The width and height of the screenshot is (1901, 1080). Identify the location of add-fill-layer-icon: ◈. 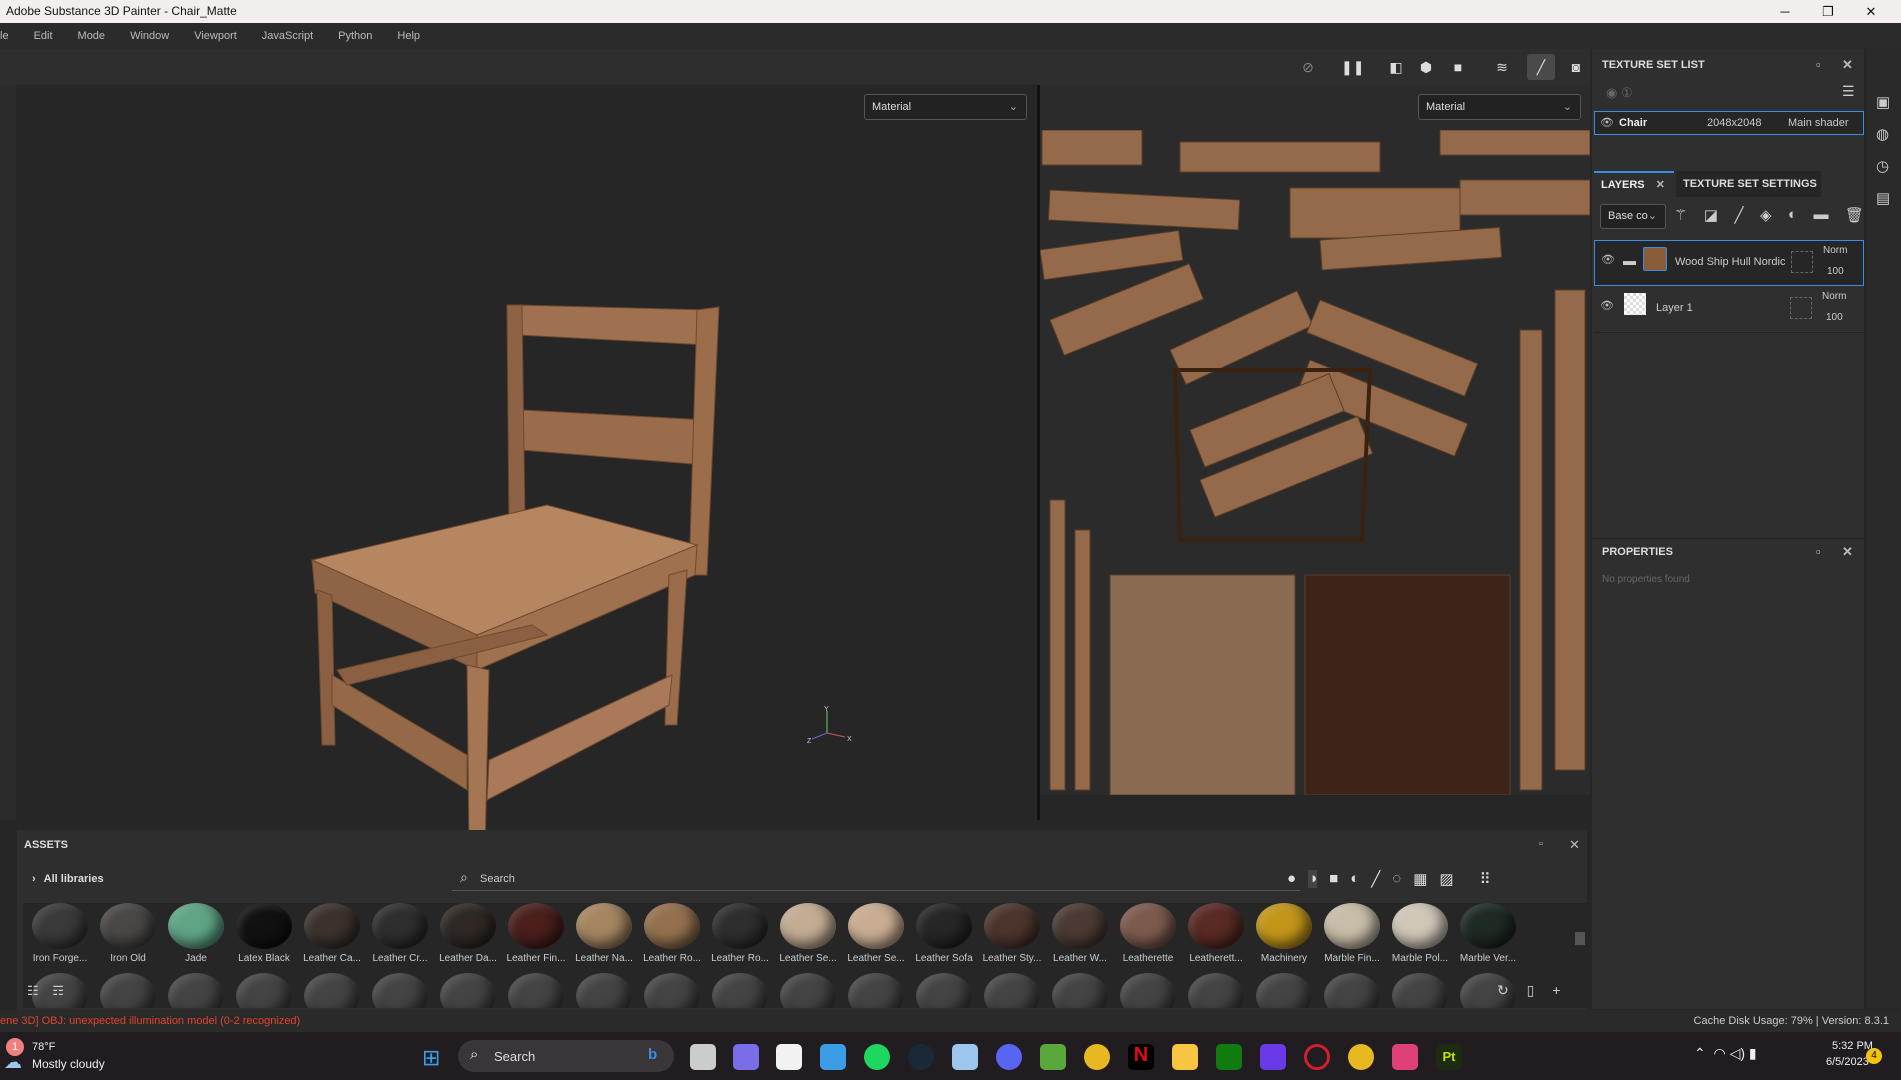
(1766, 215).